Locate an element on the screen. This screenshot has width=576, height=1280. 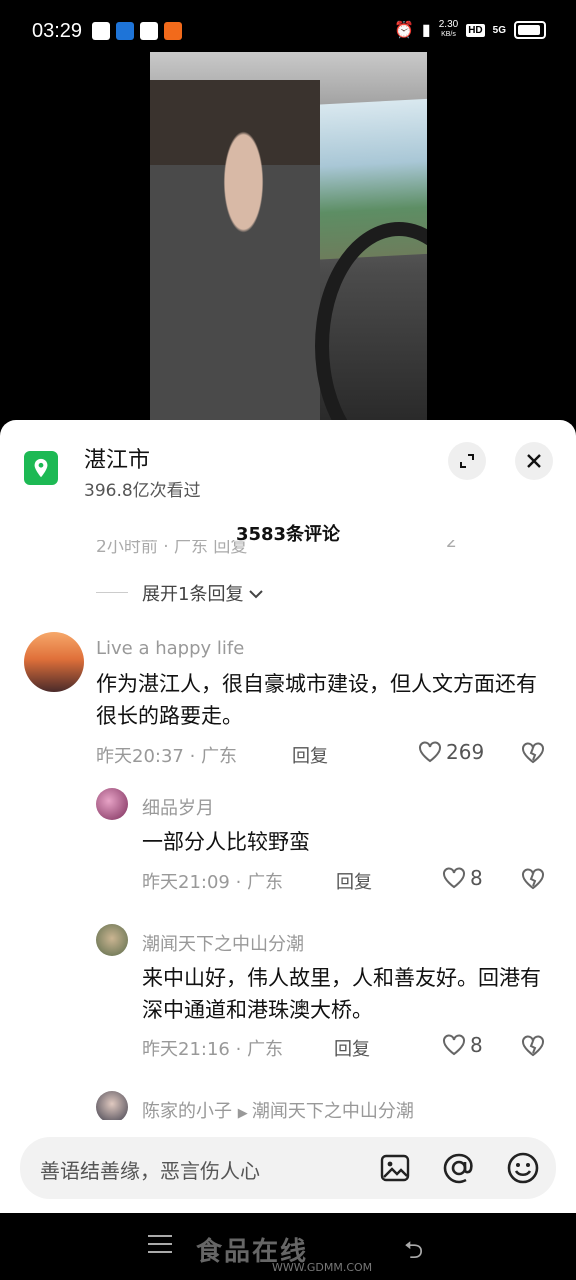
hd-badge: HD is located at coordinates (475, 30).